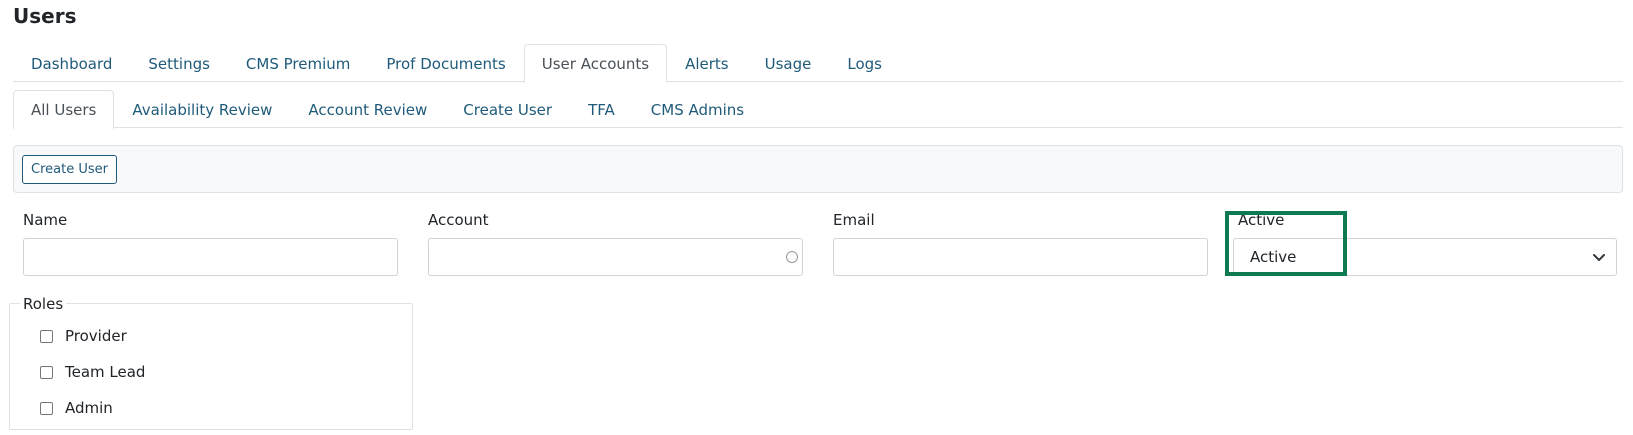  Describe the element at coordinates (818, 169) in the screenshot. I see `toolbar: Create User` at that location.